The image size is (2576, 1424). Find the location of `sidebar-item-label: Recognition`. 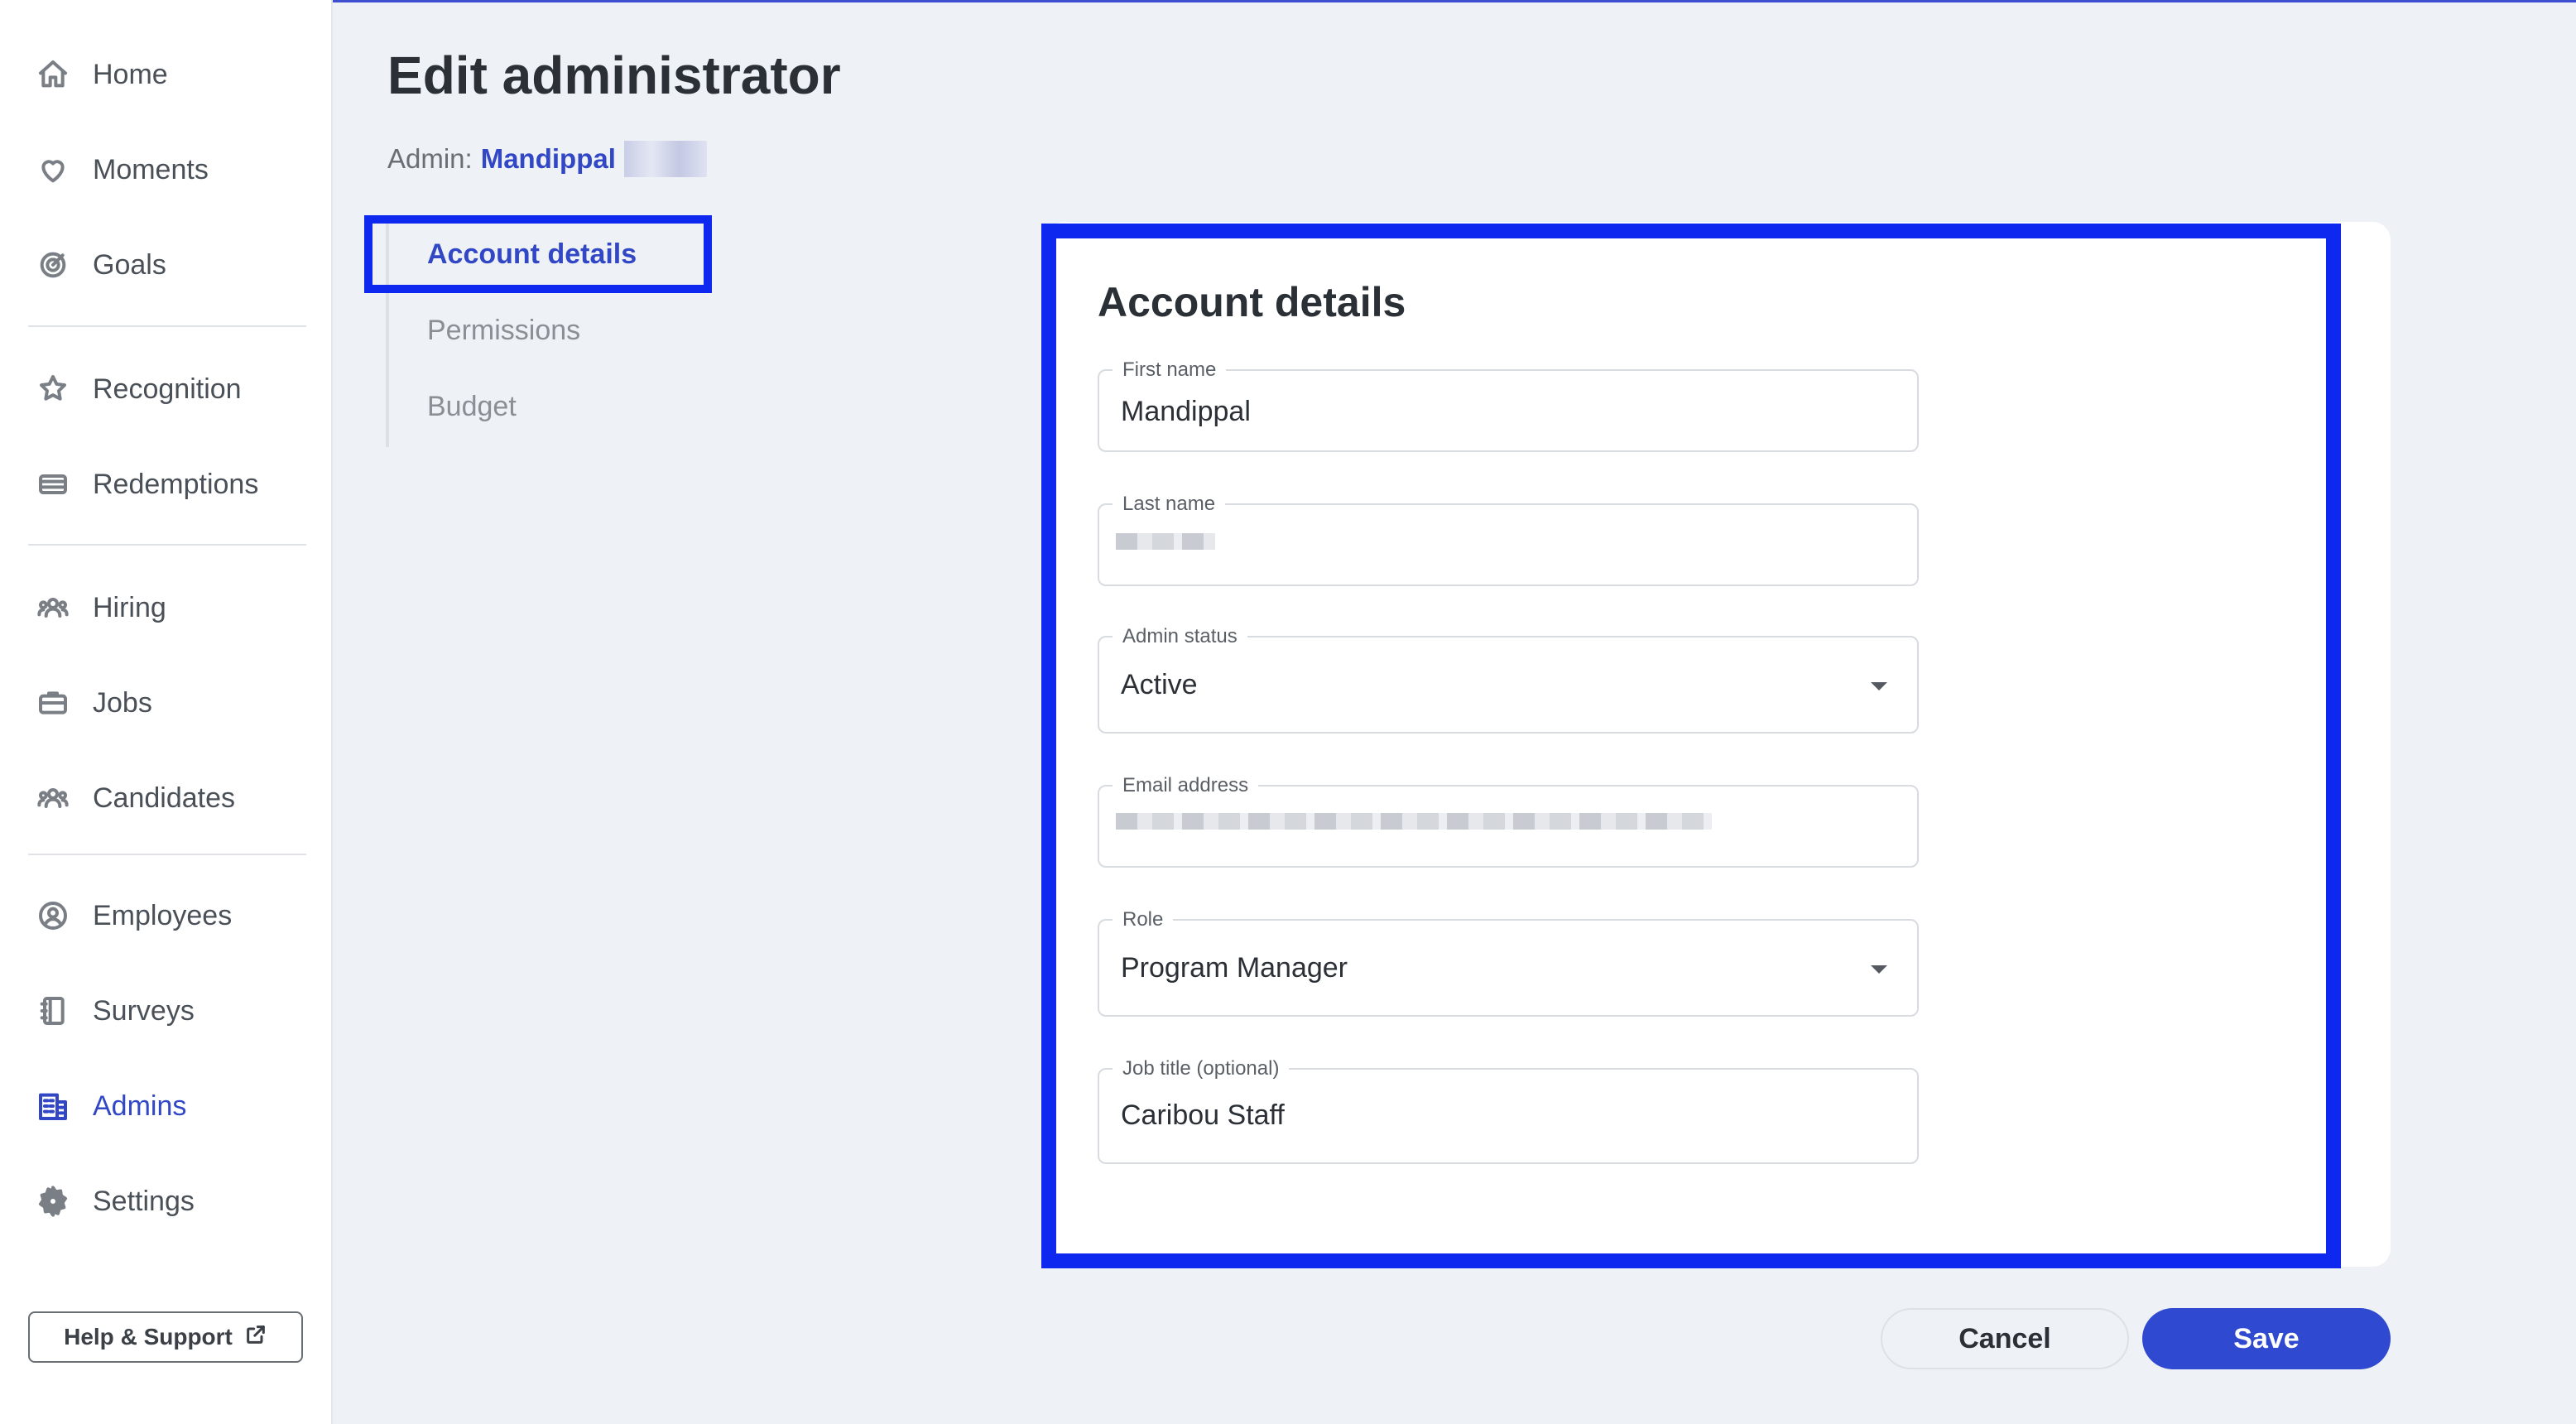

sidebar-item-label: Recognition is located at coordinates (167, 389).